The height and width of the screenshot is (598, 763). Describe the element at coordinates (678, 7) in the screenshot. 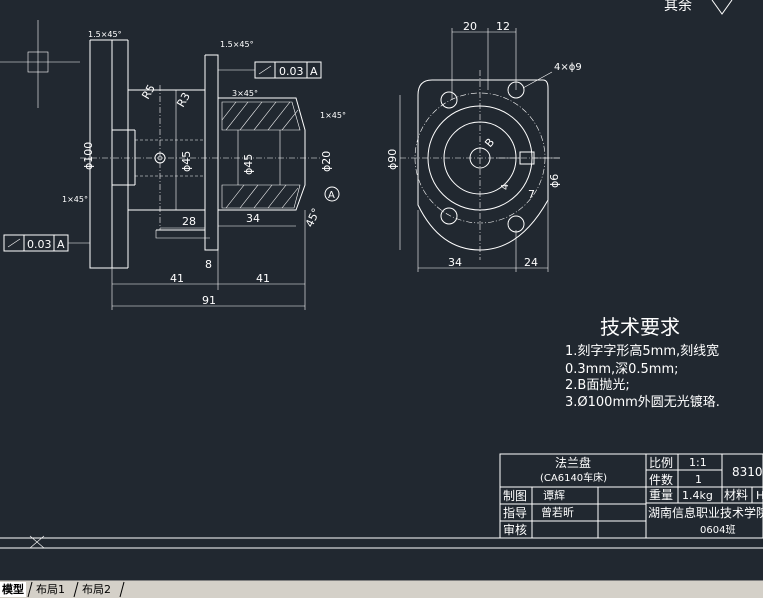

I see `roughness-general-label: 其余` at that location.